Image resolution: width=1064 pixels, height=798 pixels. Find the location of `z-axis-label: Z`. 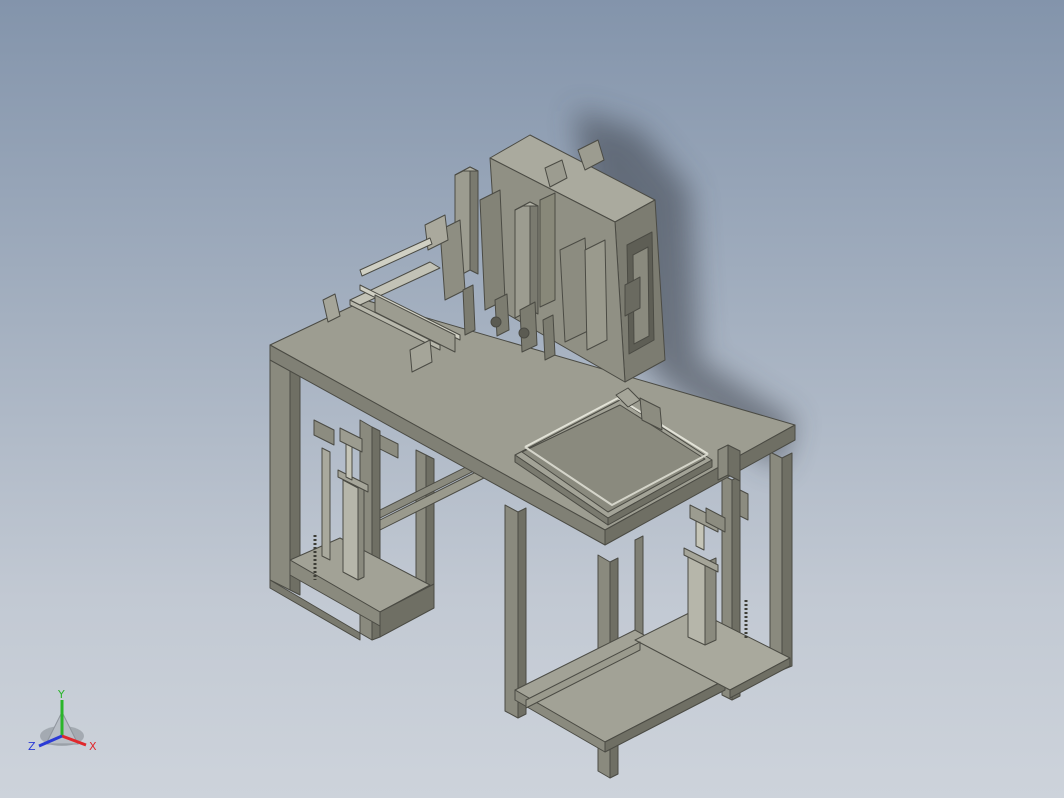

z-axis-label: Z is located at coordinates (32, 746).